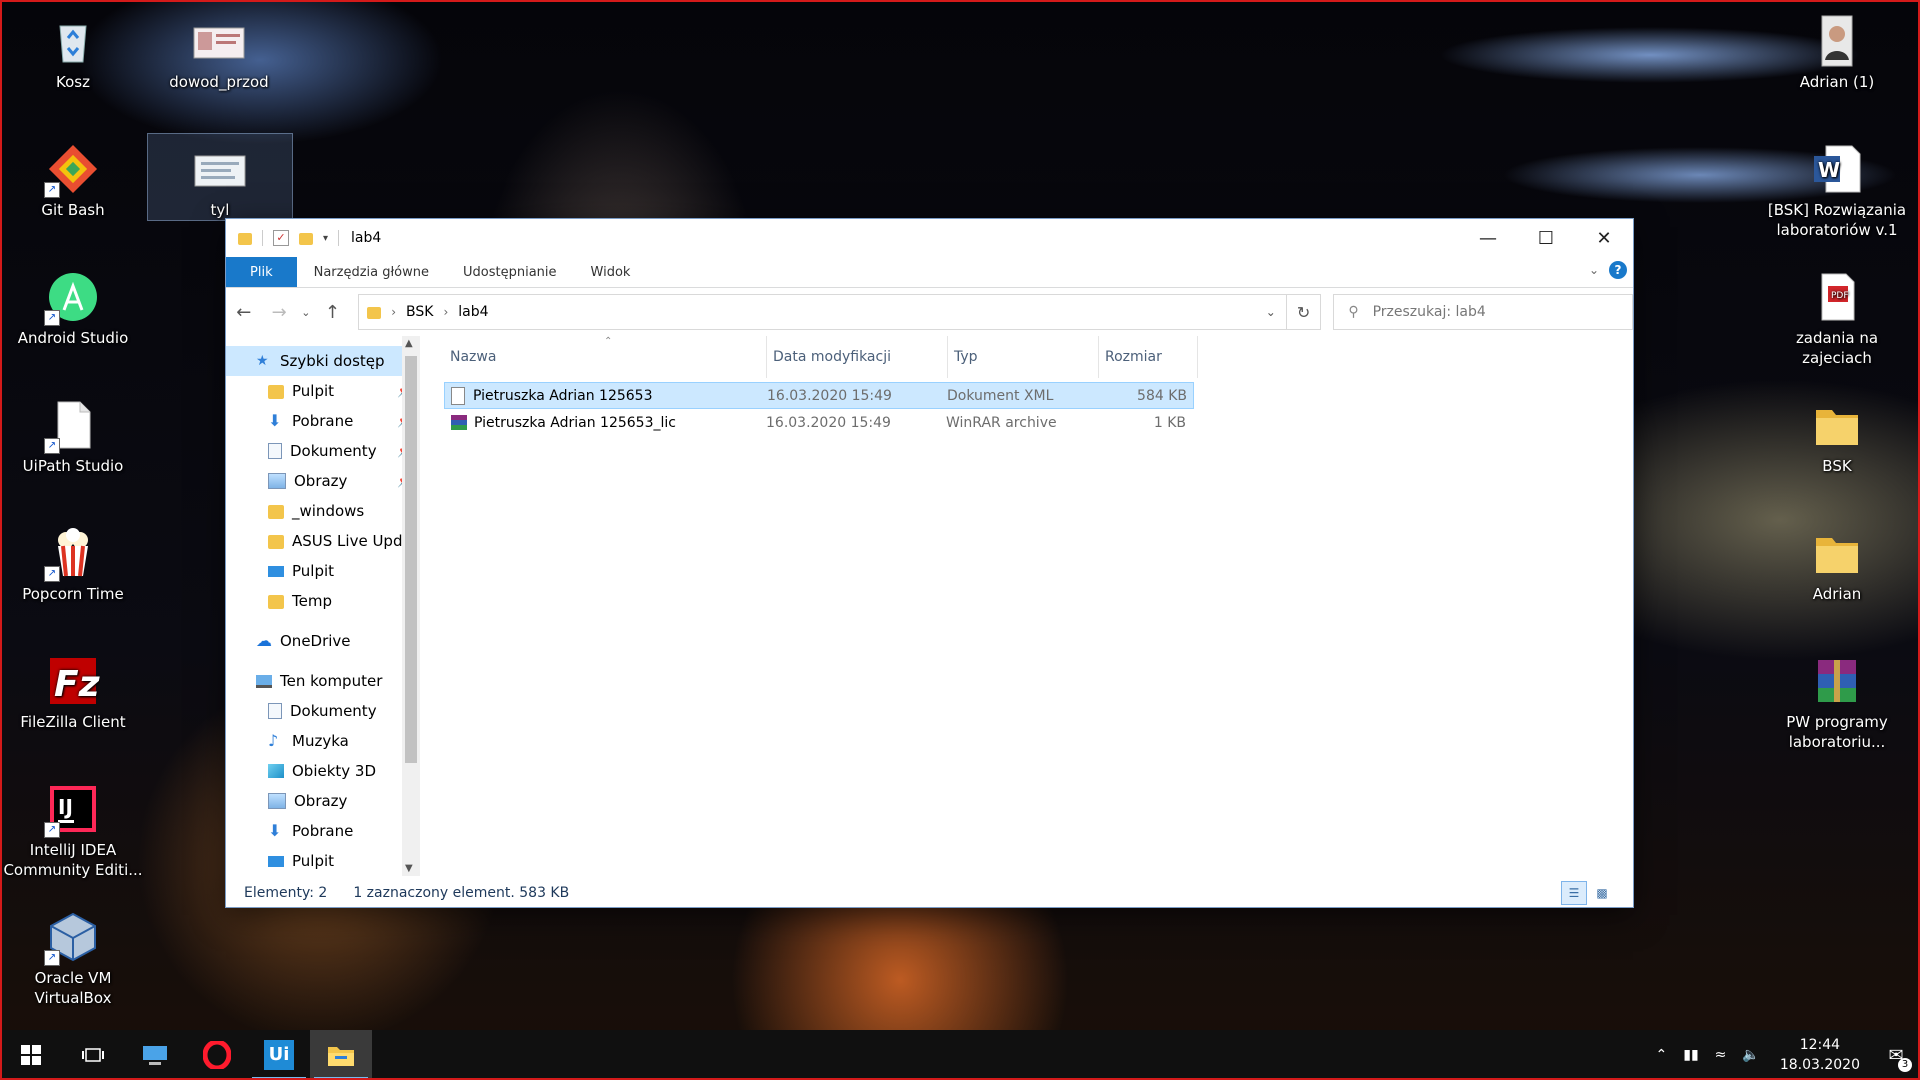 The width and height of the screenshot is (1920, 1080). What do you see at coordinates (275, 830) in the screenshot?
I see `download-icon: ⬇` at bounding box center [275, 830].